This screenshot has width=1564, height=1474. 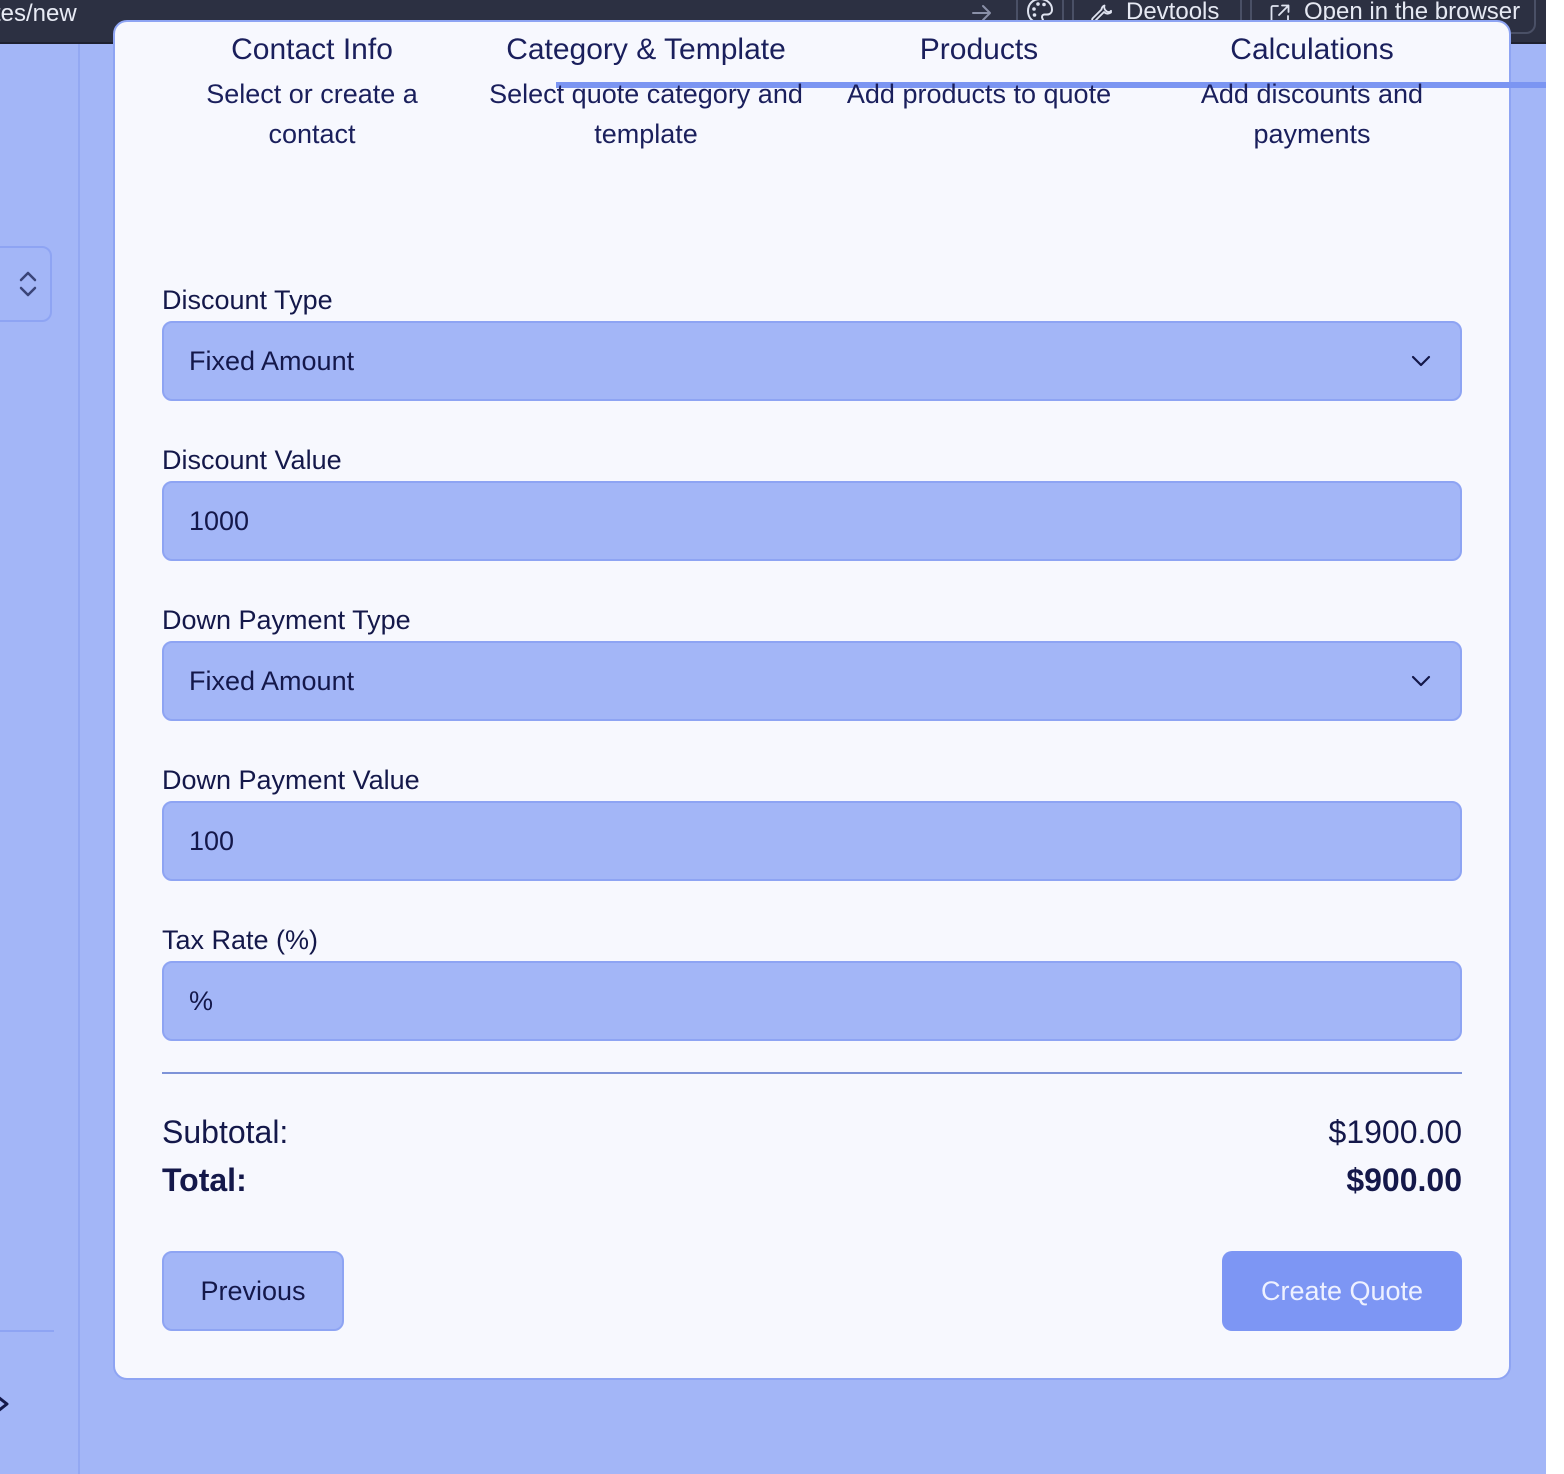 What do you see at coordinates (1555, 737) in the screenshot?
I see `window-edge` at bounding box center [1555, 737].